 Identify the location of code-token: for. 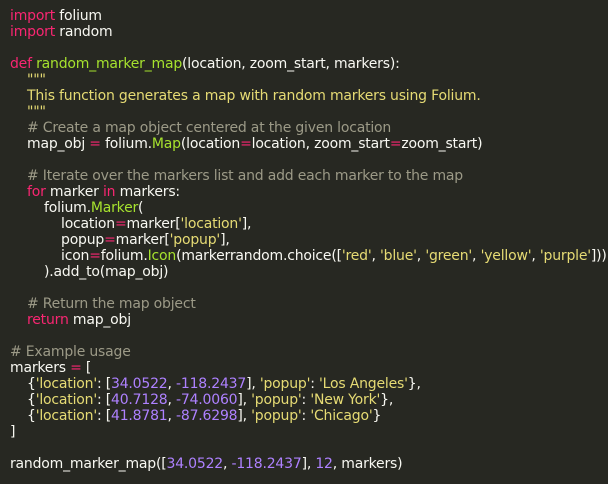
(36, 192).